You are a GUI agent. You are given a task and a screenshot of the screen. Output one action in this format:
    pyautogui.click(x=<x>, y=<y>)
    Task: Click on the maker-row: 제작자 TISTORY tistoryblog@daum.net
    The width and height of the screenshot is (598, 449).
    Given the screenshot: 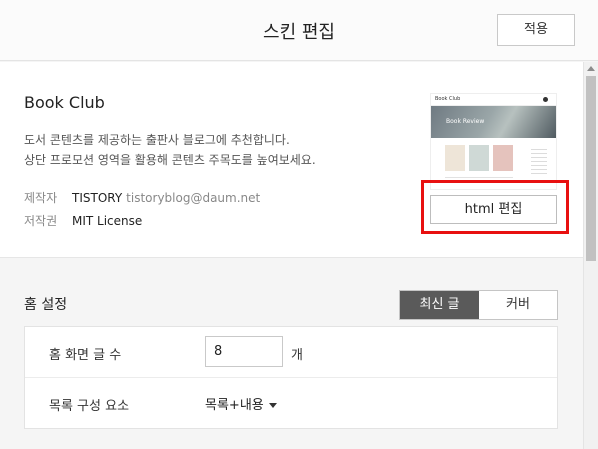 What is the action you would take?
    pyautogui.click(x=142, y=197)
    